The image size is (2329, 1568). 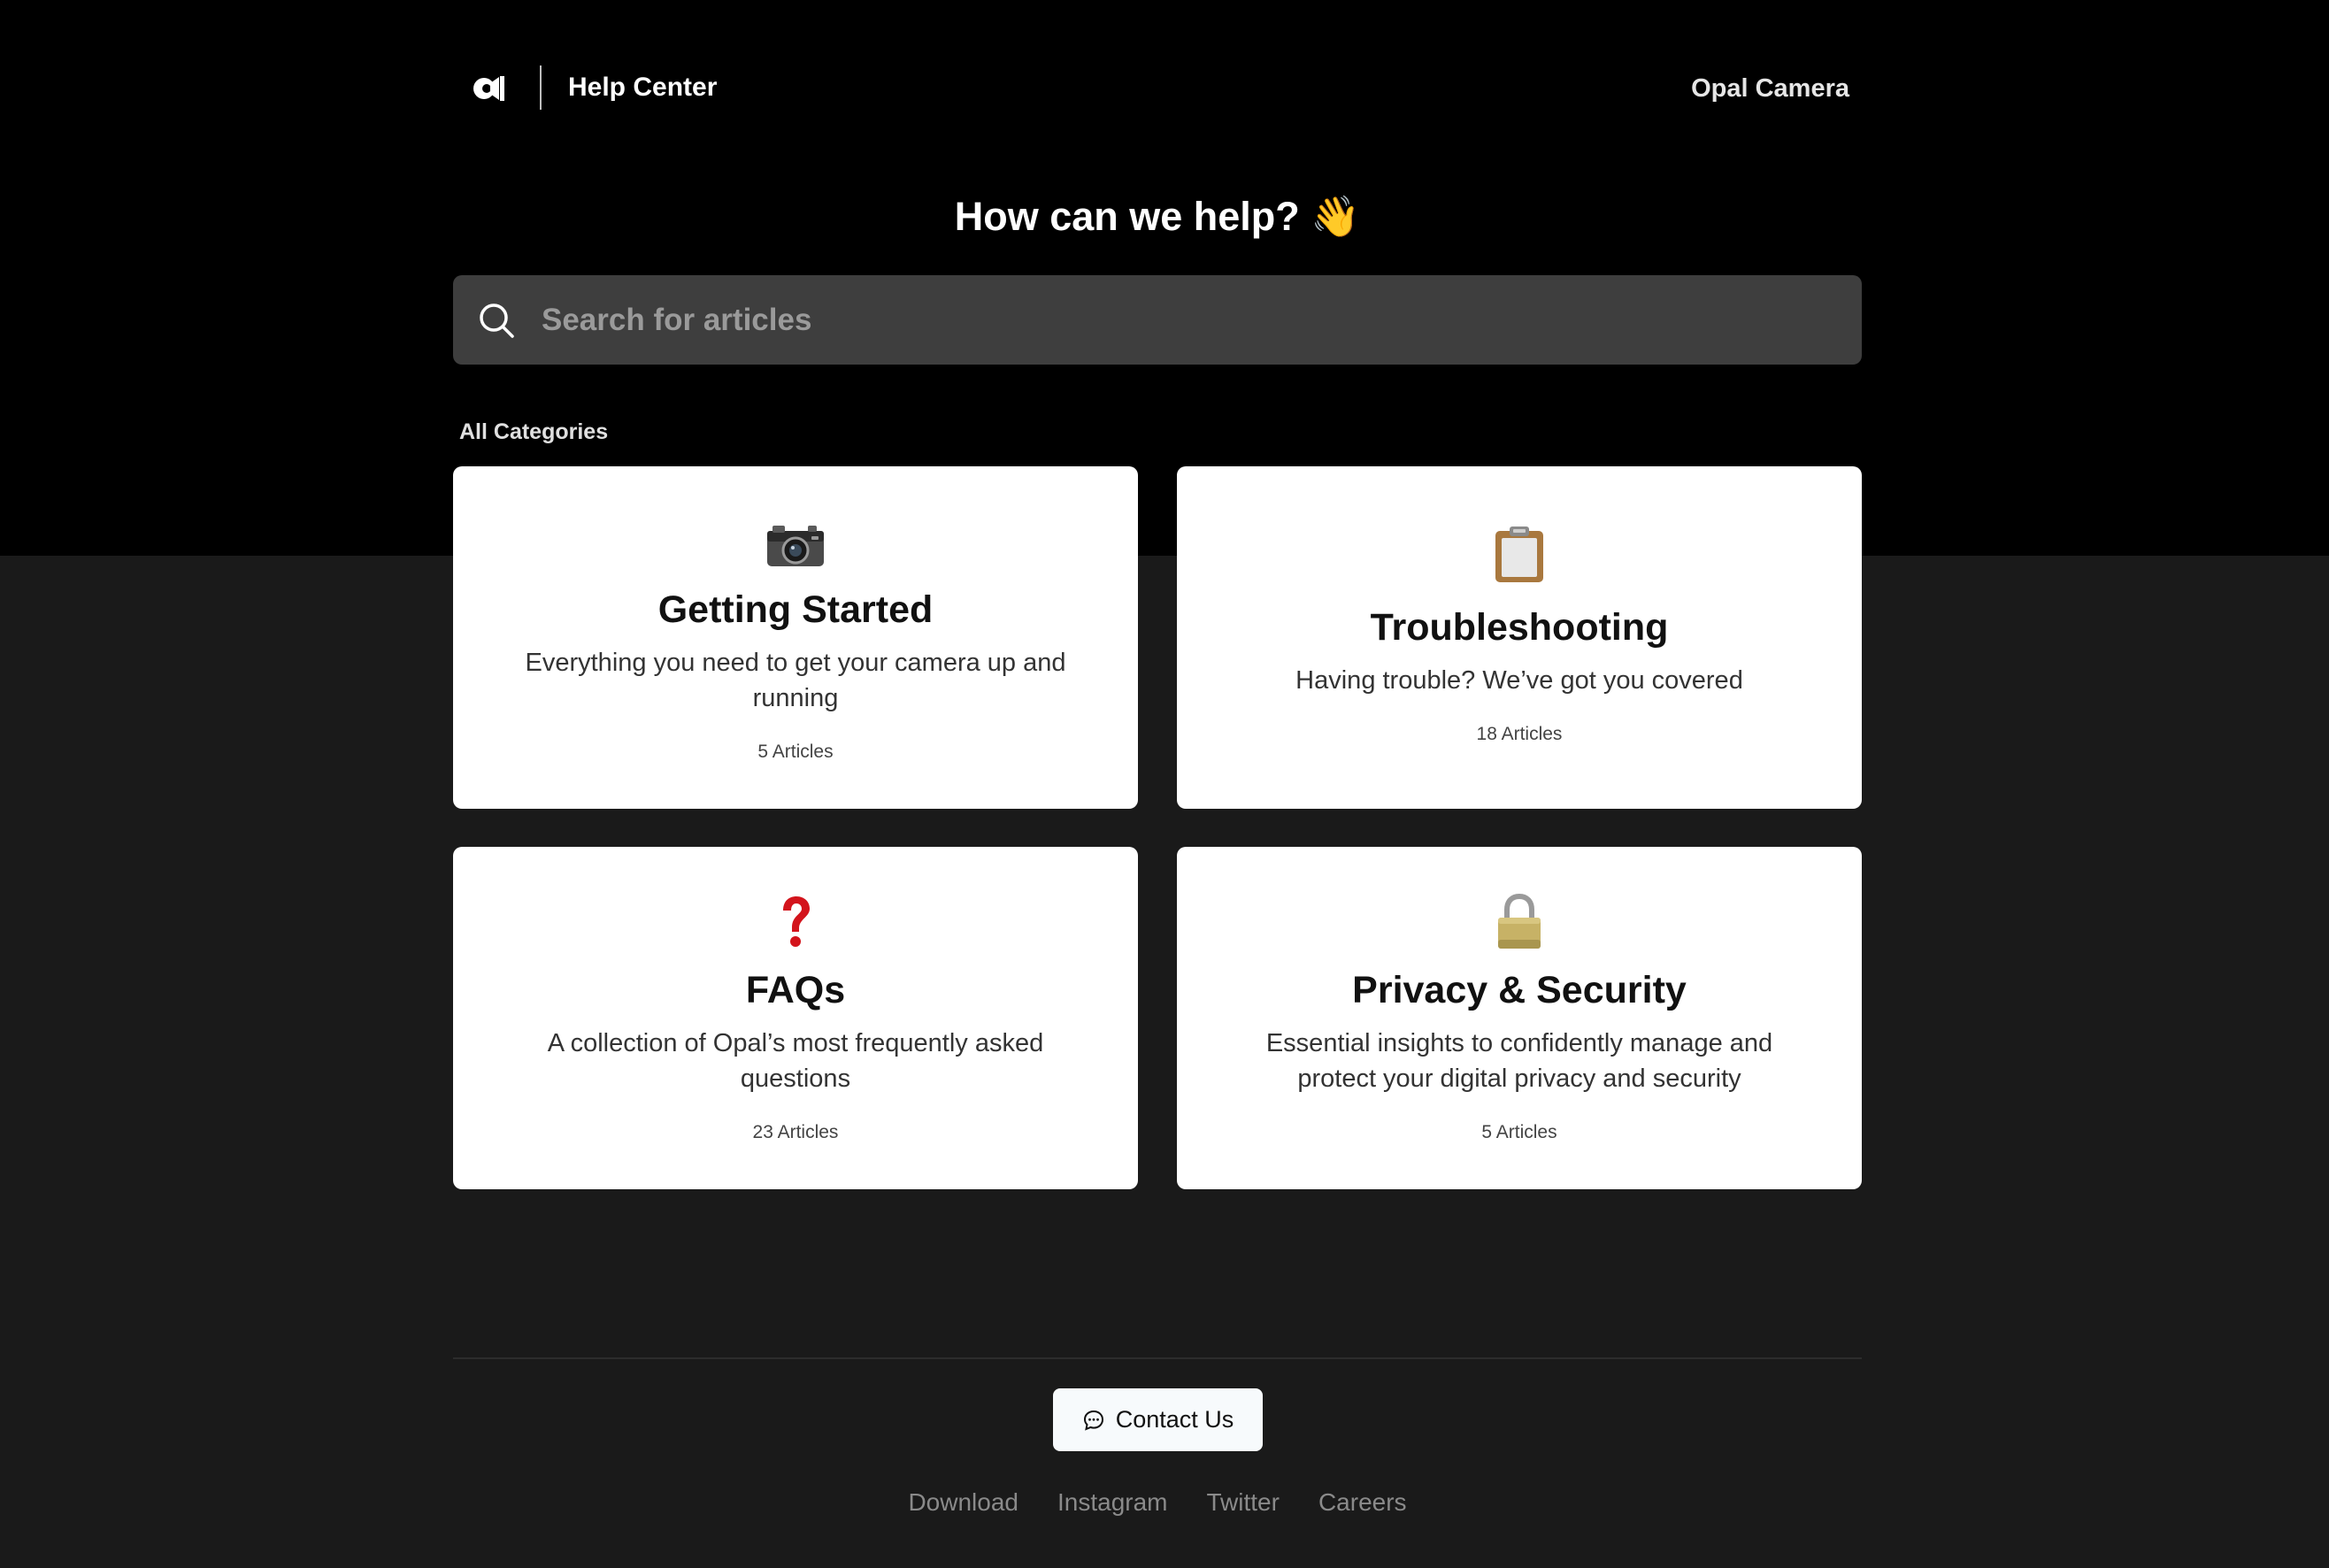 I want to click on article-count: 23 Articles, so click(x=796, y=1132).